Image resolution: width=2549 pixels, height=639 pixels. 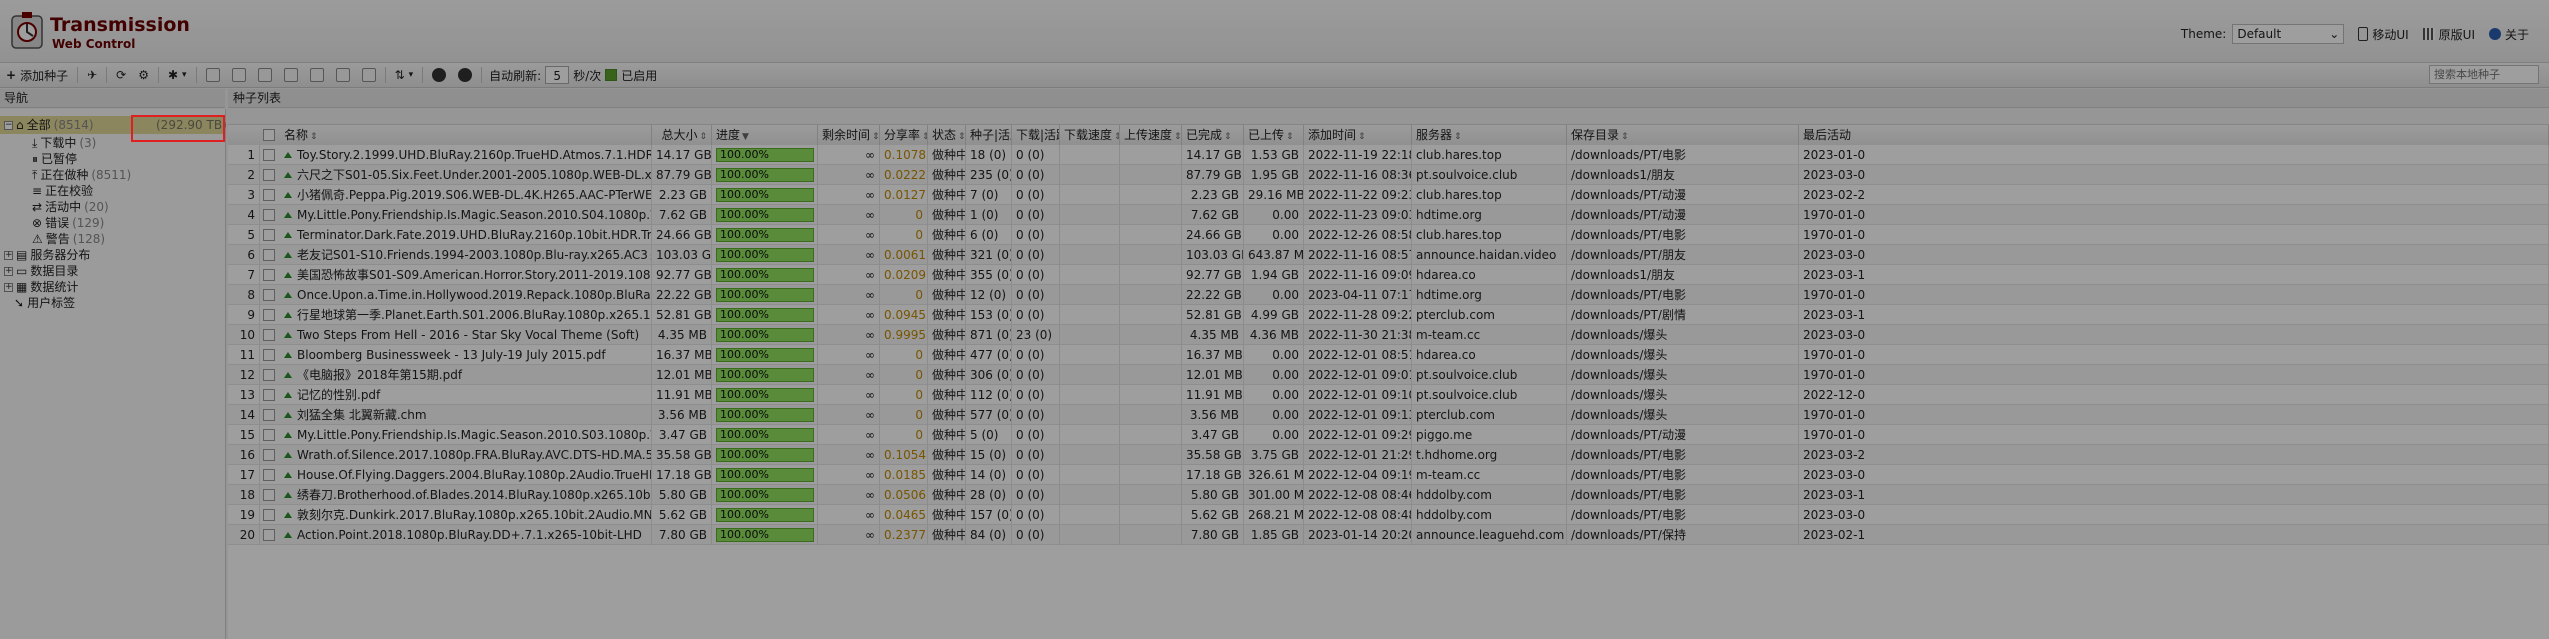 I want to click on col-server: 服务器 ⇕, so click(x=1489, y=135).